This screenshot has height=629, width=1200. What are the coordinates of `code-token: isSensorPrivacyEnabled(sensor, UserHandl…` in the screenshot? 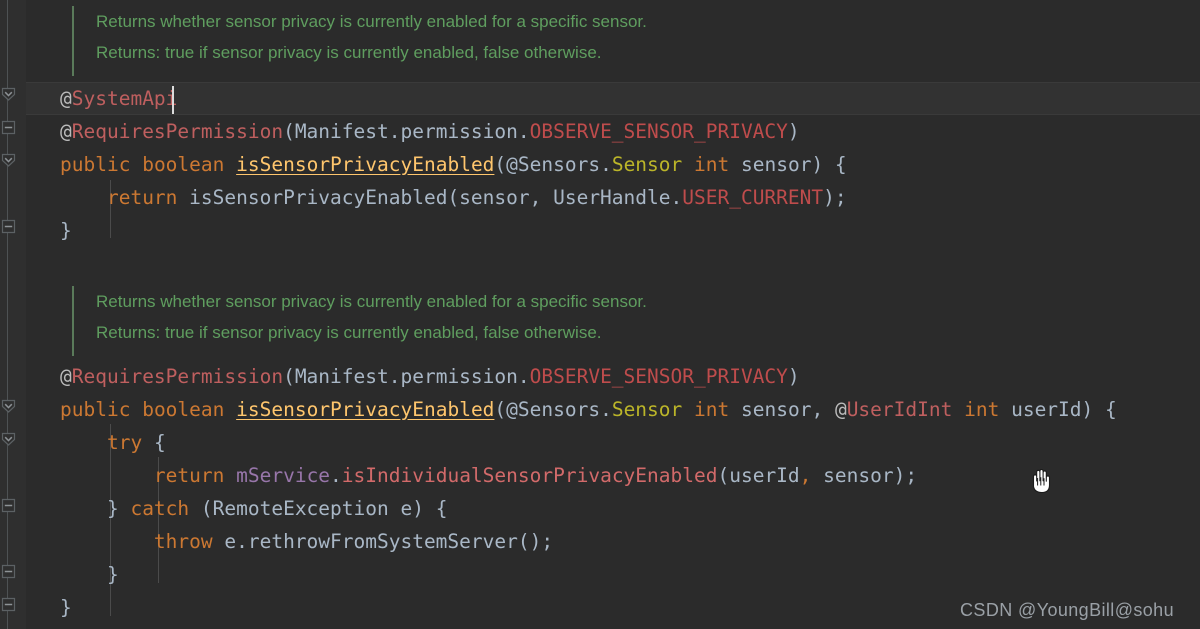 It's located at (430, 197).